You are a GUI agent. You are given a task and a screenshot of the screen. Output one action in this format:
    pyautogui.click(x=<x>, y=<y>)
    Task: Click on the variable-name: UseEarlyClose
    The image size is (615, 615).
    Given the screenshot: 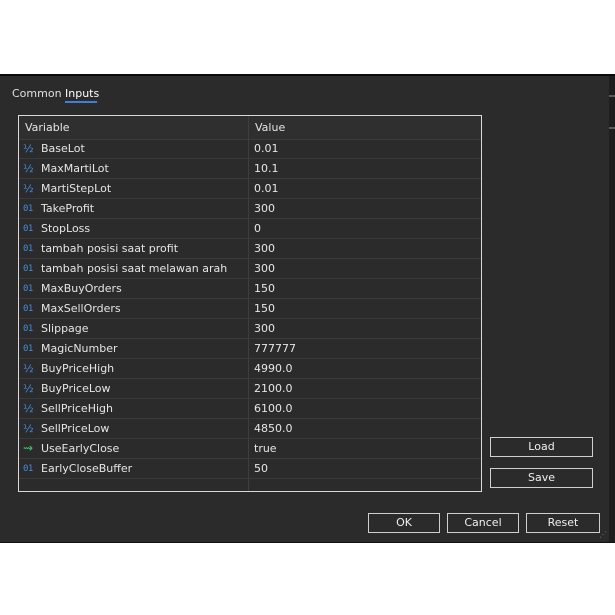 What is the action you would take?
    pyautogui.click(x=80, y=448)
    